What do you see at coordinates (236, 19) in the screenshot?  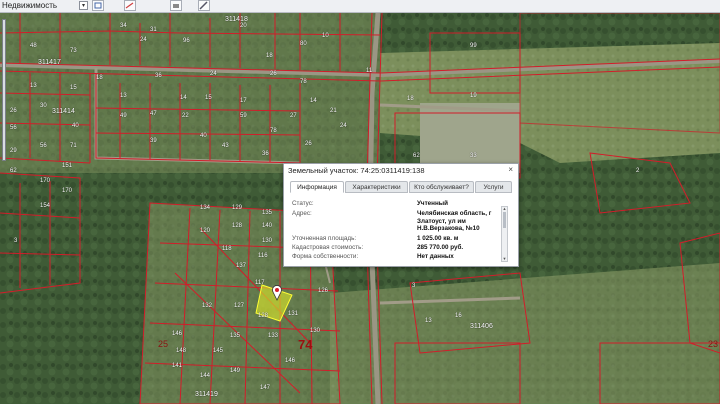 I see `district-code: 311418` at bounding box center [236, 19].